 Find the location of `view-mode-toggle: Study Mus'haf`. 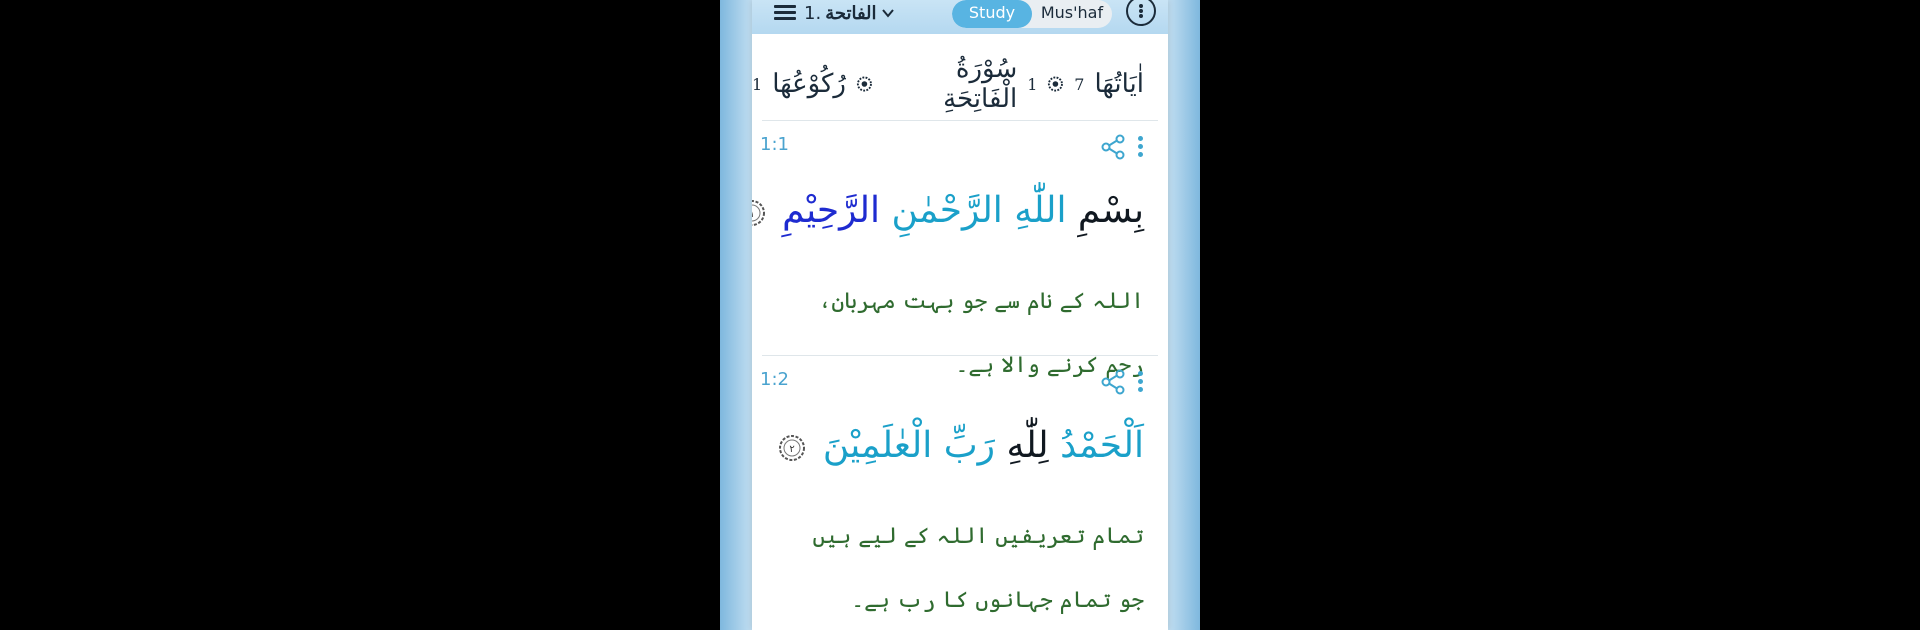

view-mode-toggle: Study Mus'haf is located at coordinates (1032, 14).